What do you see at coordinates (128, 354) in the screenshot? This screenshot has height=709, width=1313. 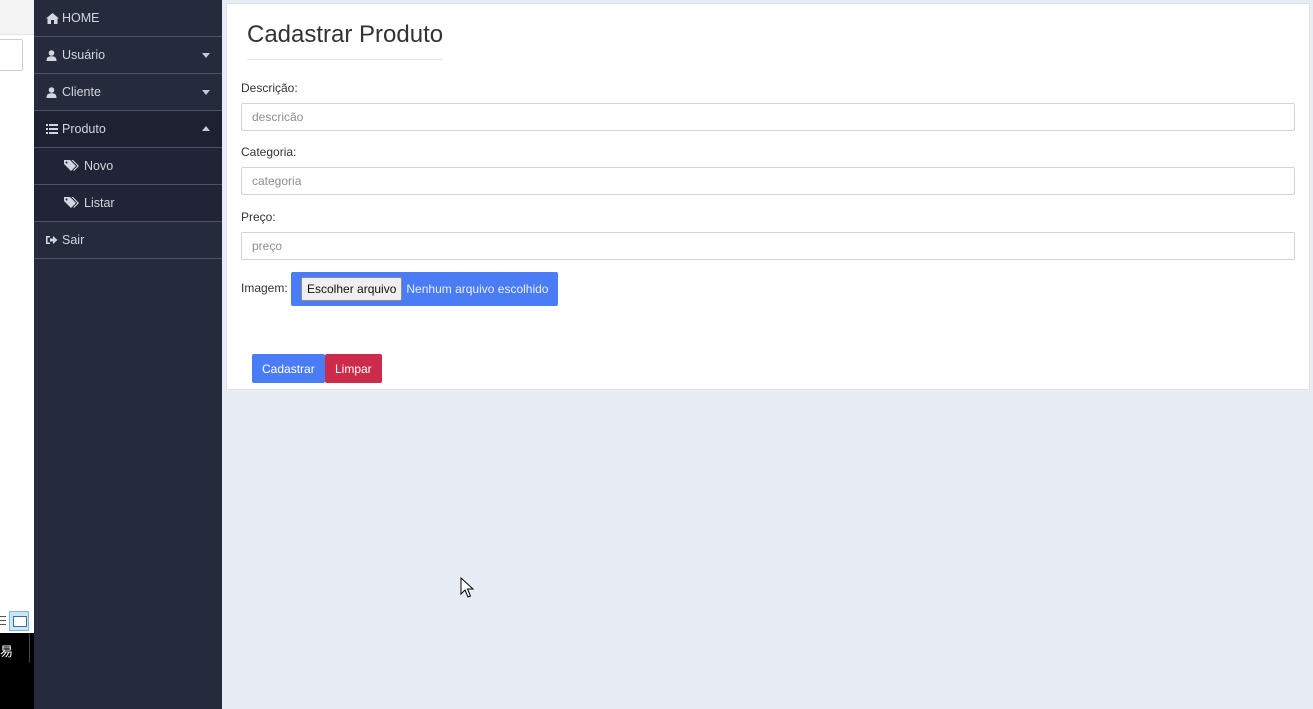 I see `sidebar: HOME Usuário Cliente Produto Novo Listar` at bounding box center [128, 354].